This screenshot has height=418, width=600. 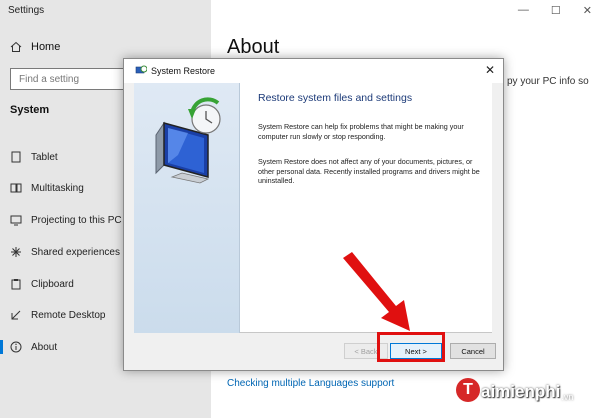 I want to click on watermark-name: aimienphi, so click(x=521, y=391).